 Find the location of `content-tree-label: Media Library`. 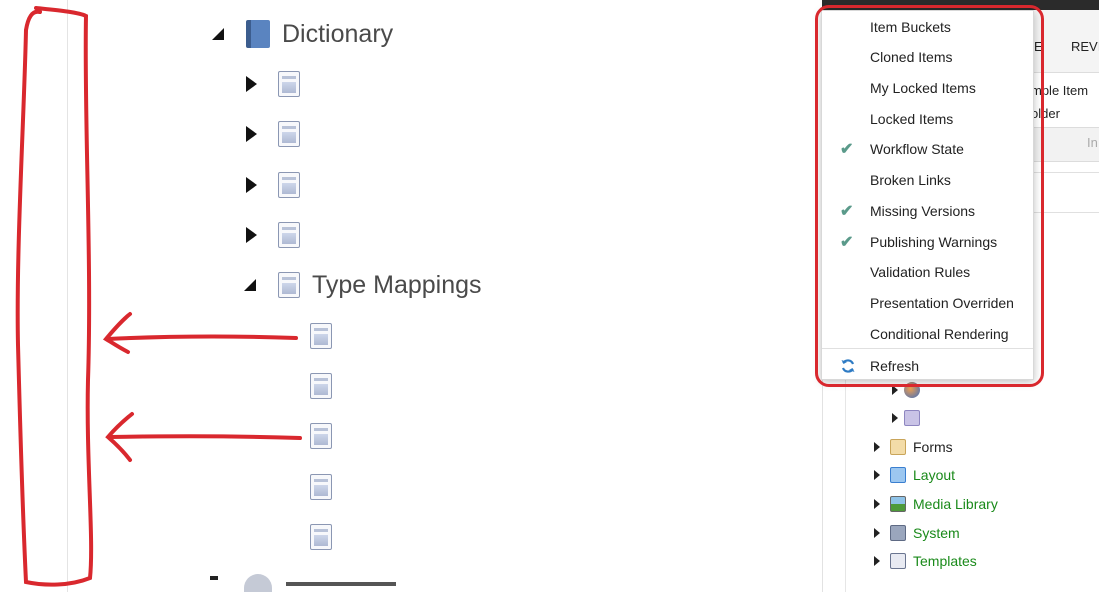

content-tree-label: Media Library is located at coordinates (955, 504).